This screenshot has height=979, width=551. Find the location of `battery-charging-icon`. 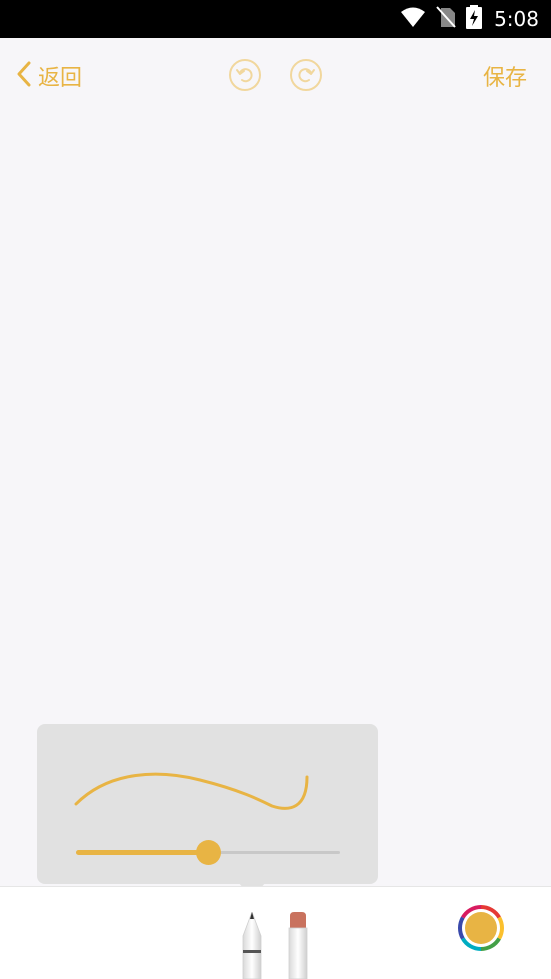

battery-charging-icon is located at coordinates (474, 19).